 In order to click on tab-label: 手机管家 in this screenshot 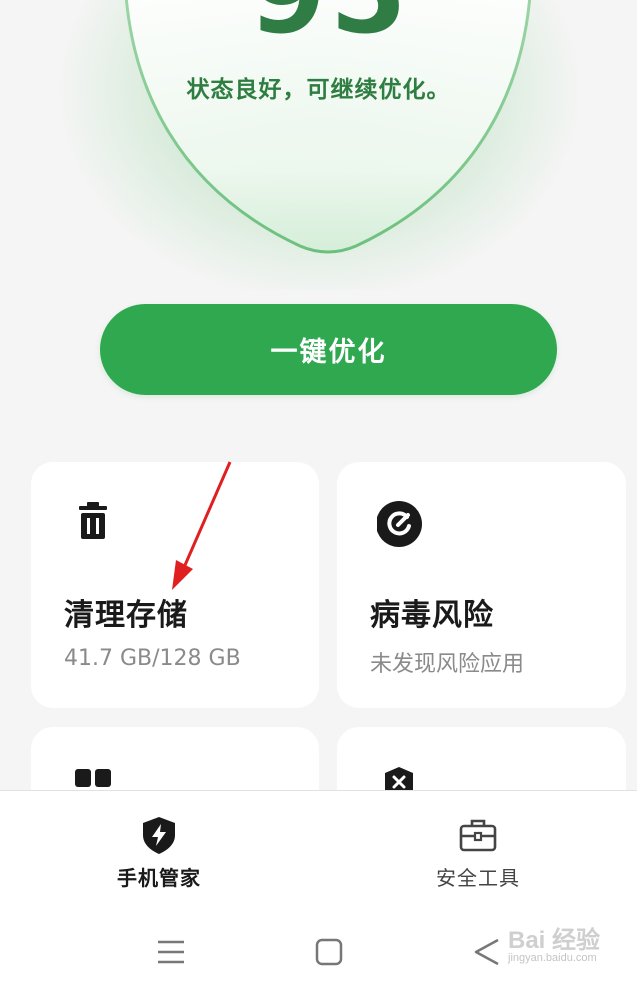, I will do `click(159, 878)`.